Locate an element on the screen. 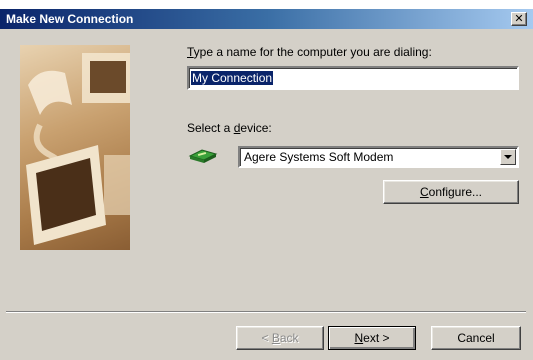  connection-name-value: My Connection is located at coordinates (232, 78).